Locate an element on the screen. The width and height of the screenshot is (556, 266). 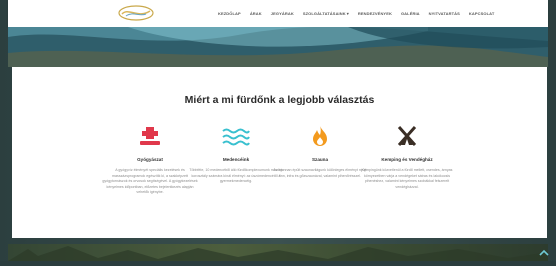
flame-icon is located at coordinates (320, 136).